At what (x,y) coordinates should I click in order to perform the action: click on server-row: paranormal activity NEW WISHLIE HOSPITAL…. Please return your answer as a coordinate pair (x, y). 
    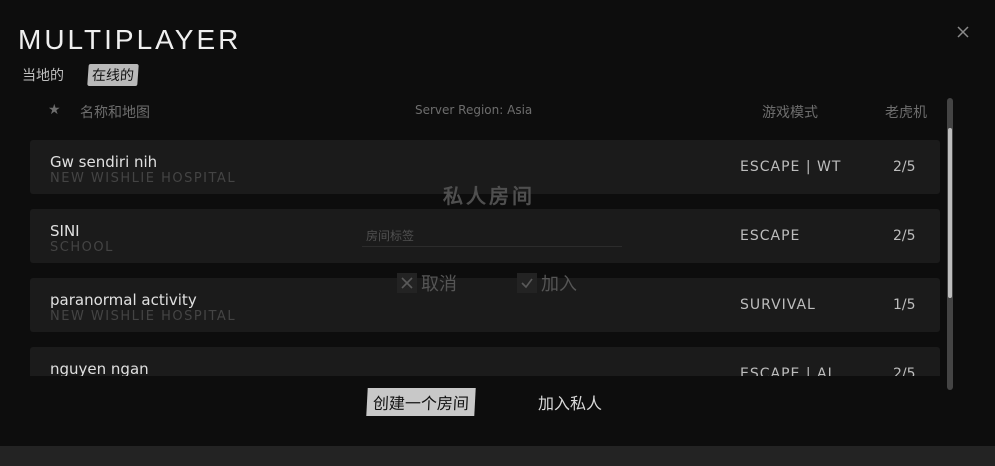
    Looking at the image, I should click on (485, 305).